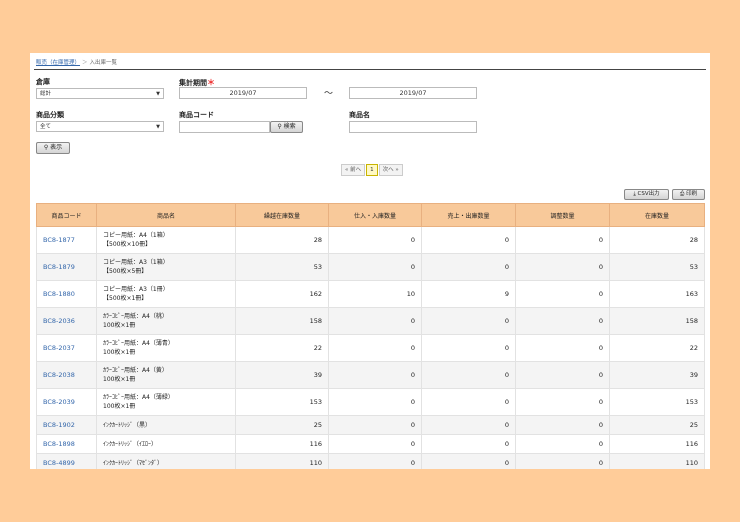 Image resolution: width=740 pixels, height=522 pixels. What do you see at coordinates (103, 63) in the screenshot?
I see `breadcrumb-current: 入出庫一覧` at bounding box center [103, 63].